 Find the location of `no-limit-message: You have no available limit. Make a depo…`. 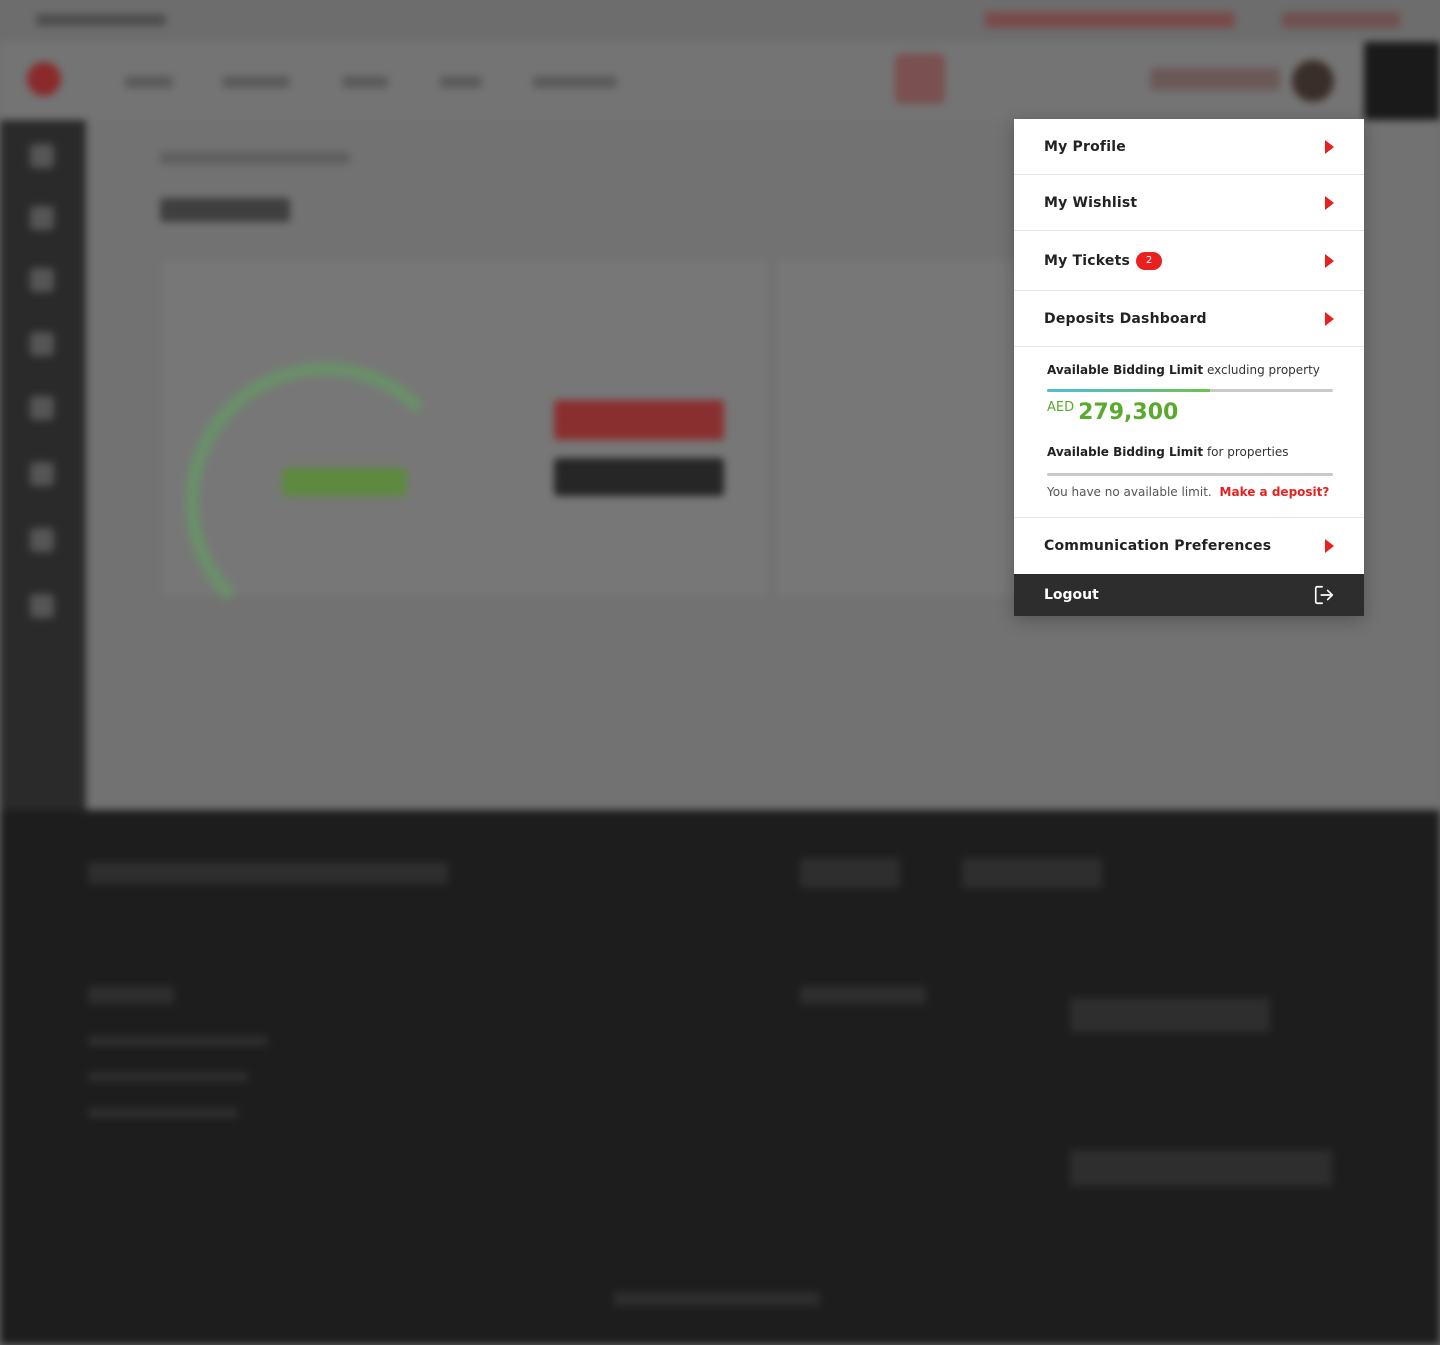

no-limit-message: You have no available limit. Make a depo… is located at coordinates (1190, 492).